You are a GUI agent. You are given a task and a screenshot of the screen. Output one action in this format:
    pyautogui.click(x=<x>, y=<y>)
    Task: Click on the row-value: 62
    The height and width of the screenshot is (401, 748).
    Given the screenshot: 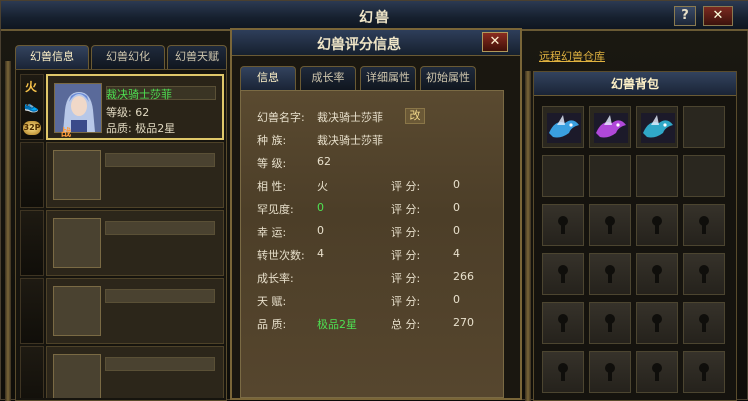 What is the action you would take?
    pyautogui.click(x=324, y=161)
    